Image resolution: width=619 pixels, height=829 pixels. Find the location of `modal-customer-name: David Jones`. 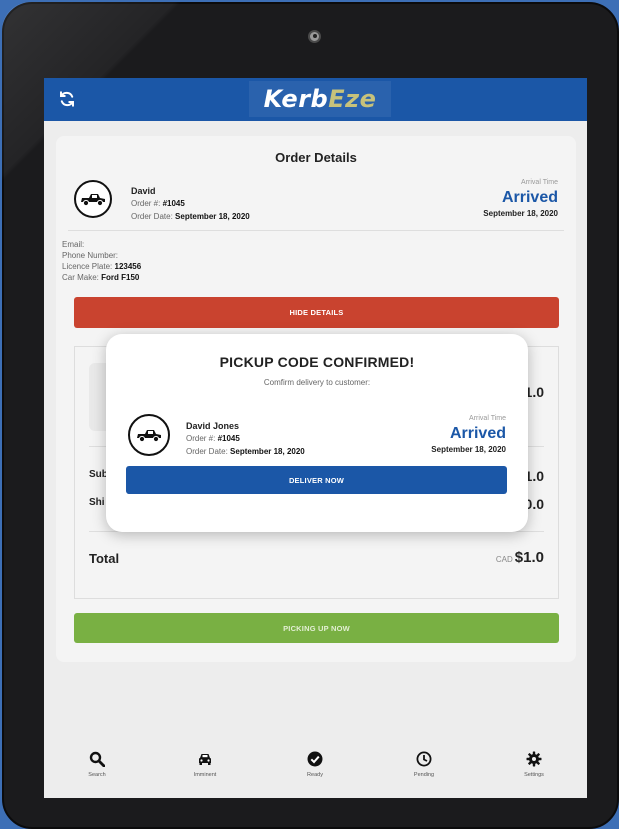

modal-customer-name: David Jones is located at coordinates (213, 426).